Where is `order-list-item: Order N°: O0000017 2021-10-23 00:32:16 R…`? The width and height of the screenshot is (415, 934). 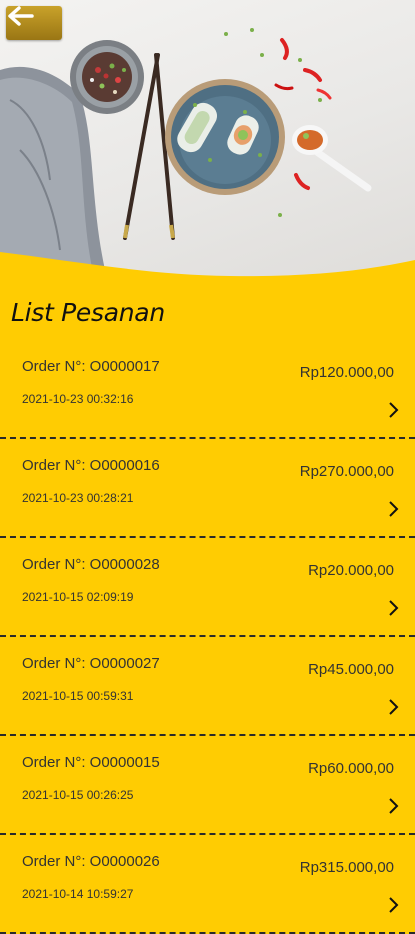 order-list-item: Order N°: O0000017 2021-10-23 00:32:16 R… is located at coordinates (207, 389).